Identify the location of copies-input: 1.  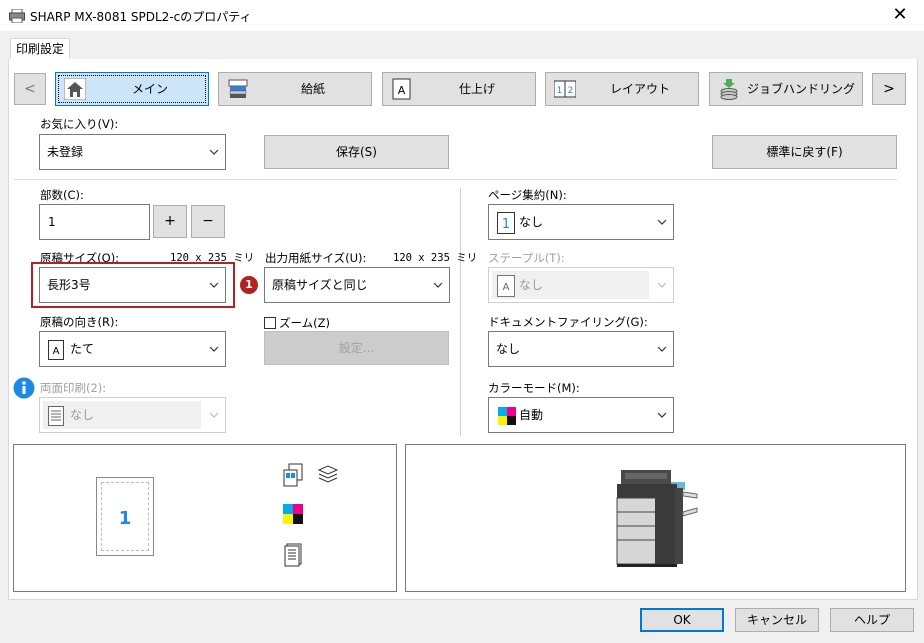
(94, 222).